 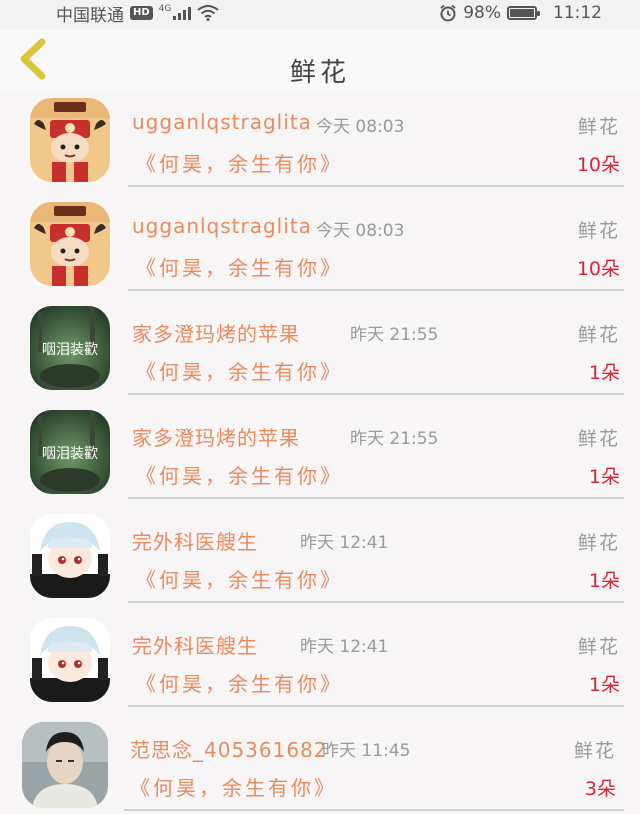 What do you see at coordinates (366, 751) in the screenshot?
I see `gift-time: 昨天 11:45` at bounding box center [366, 751].